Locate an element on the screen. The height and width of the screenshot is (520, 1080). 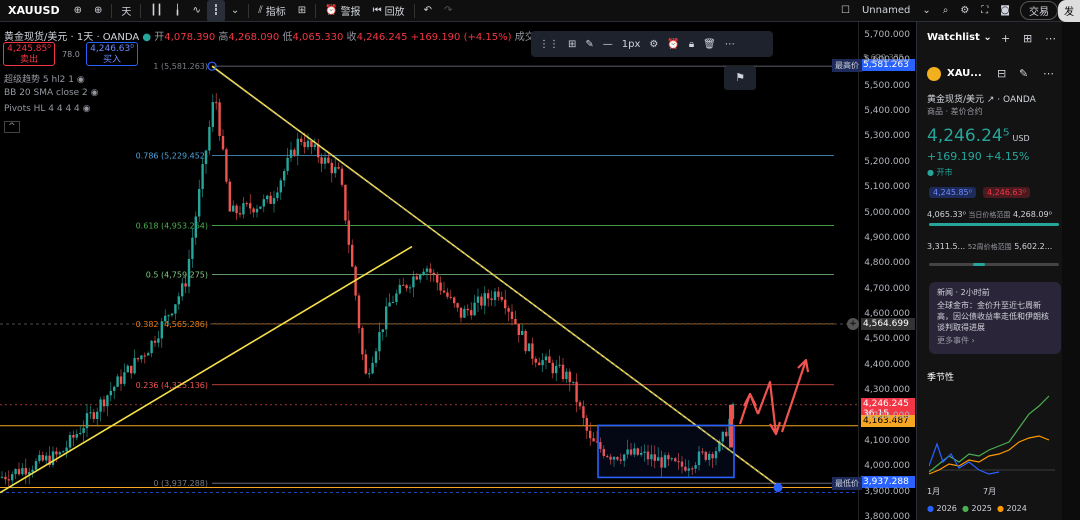
line-width-icon: — is located at coordinates (608, 44).